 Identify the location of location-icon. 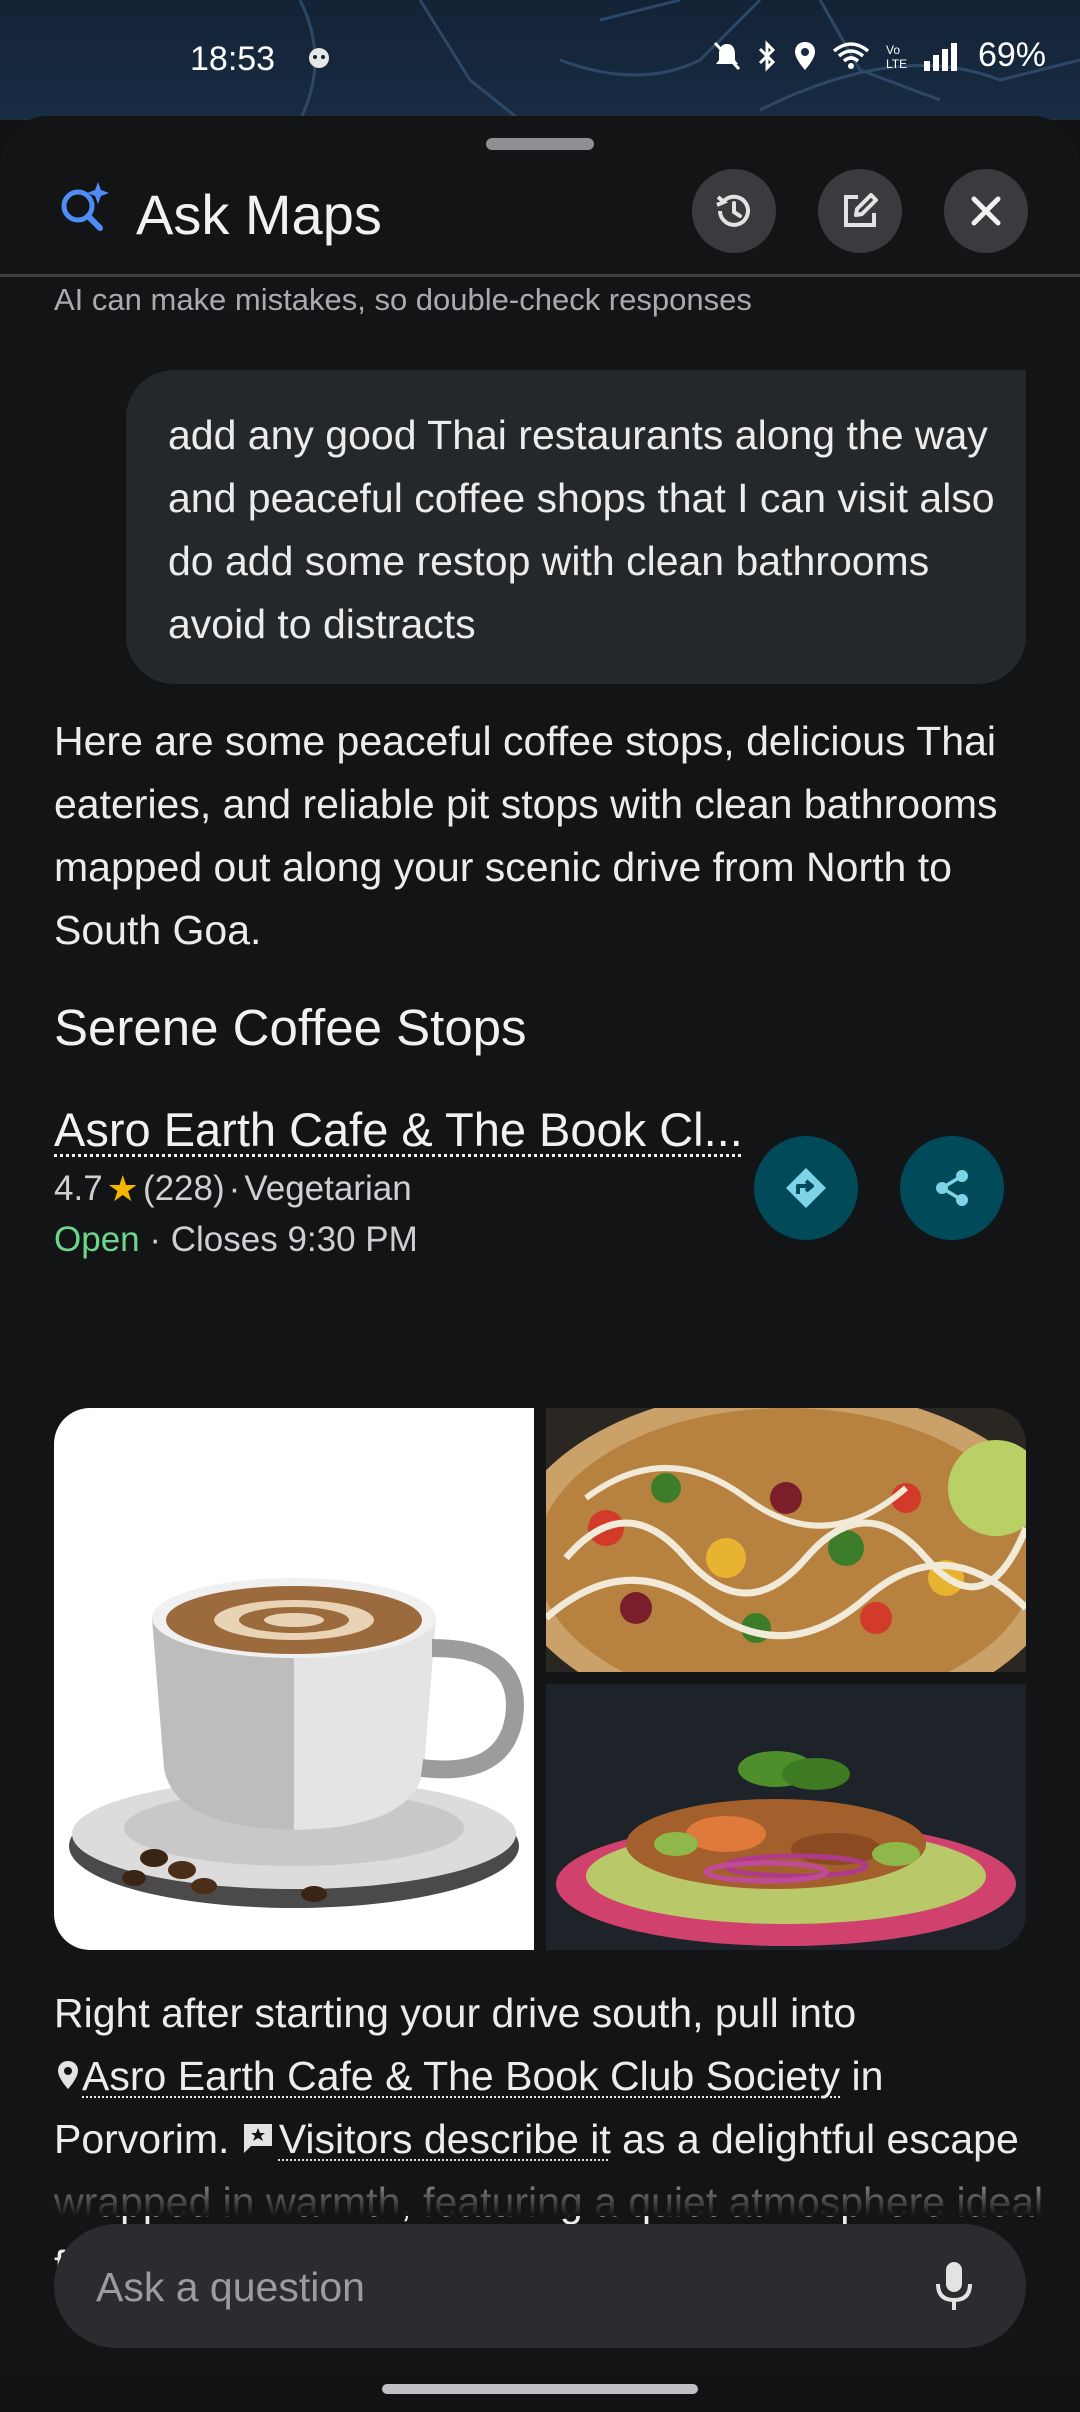
(804, 55).